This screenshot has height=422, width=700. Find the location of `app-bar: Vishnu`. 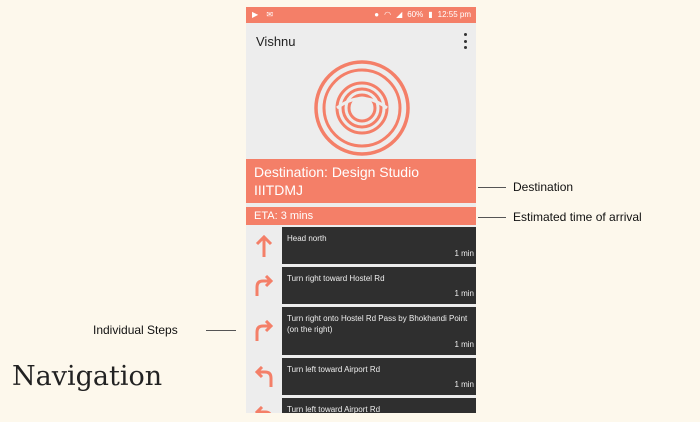

app-bar: Vishnu is located at coordinates (361, 41).